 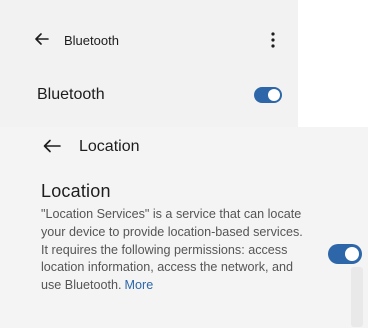 I want to click on page-title: Location, so click(x=109, y=146).